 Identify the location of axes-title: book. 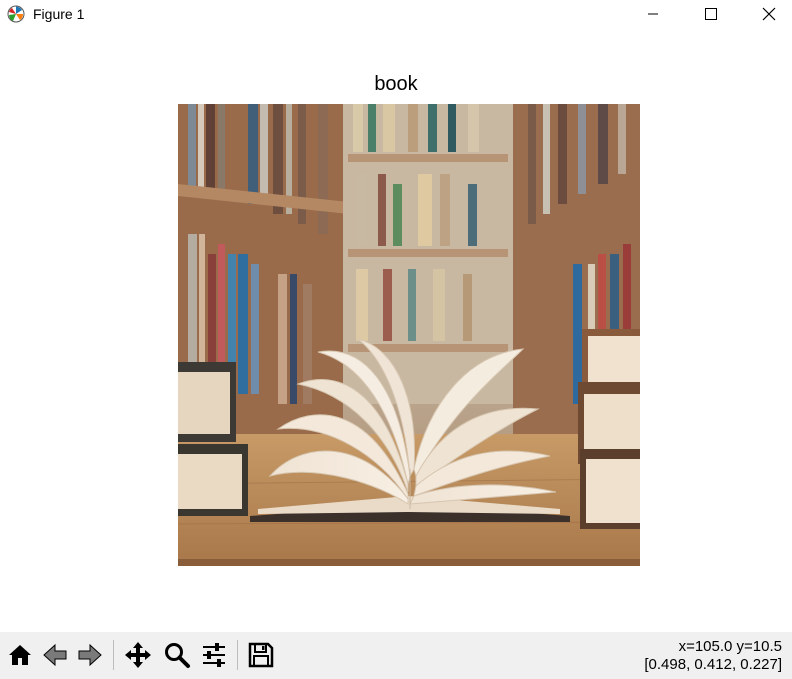
(396, 84).